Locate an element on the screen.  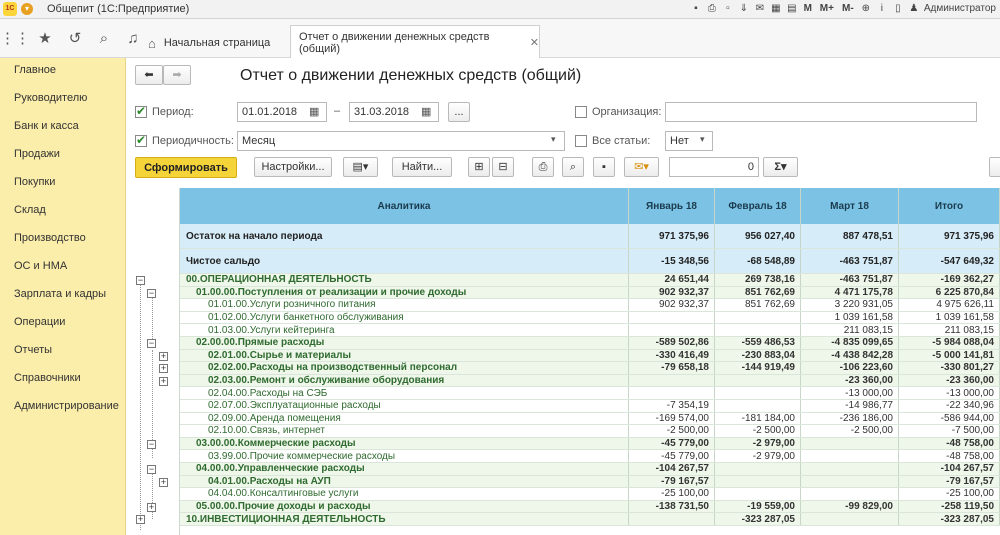
sidebar-item-assets: ОС и НМА is located at coordinates (40, 266).